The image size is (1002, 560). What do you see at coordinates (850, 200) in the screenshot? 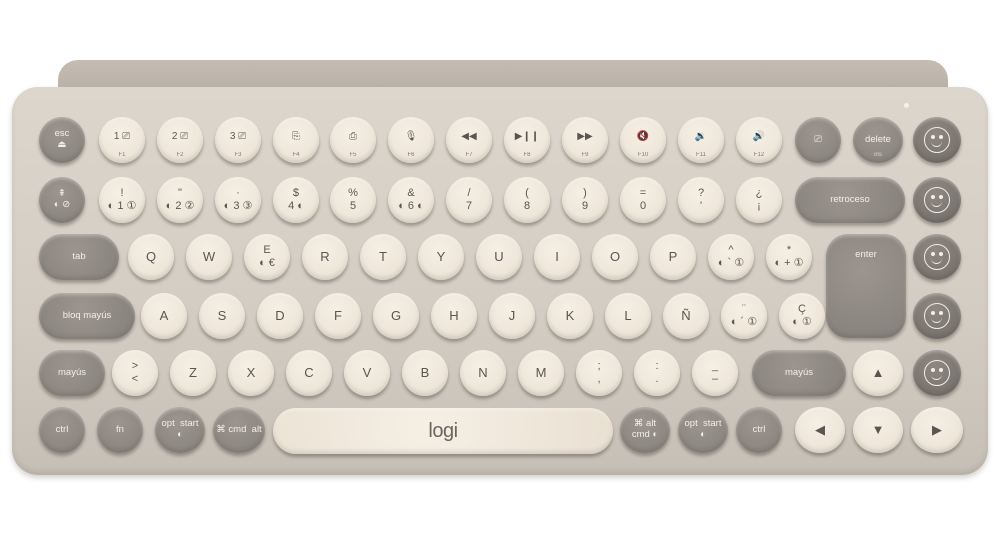
I see `backspace-key: retroceso` at bounding box center [850, 200].